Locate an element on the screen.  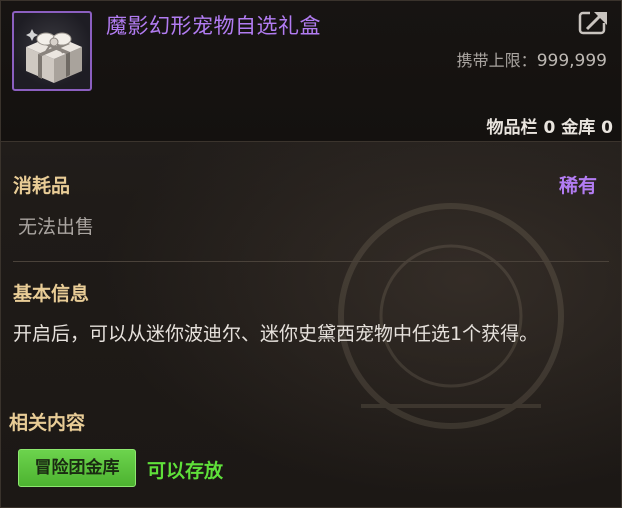
section-divider is located at coordinates (311, 261).